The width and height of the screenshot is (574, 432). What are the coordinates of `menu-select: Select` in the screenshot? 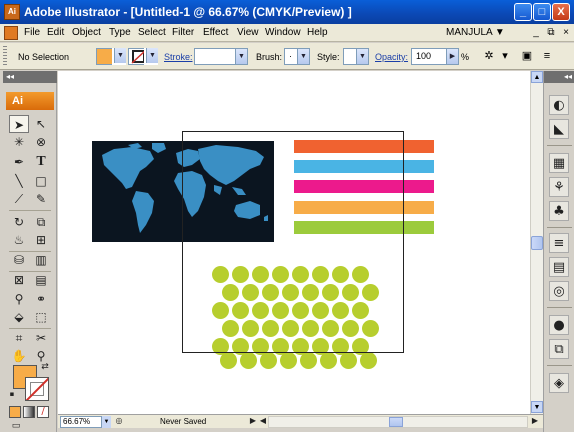 It's located at (152, 32).